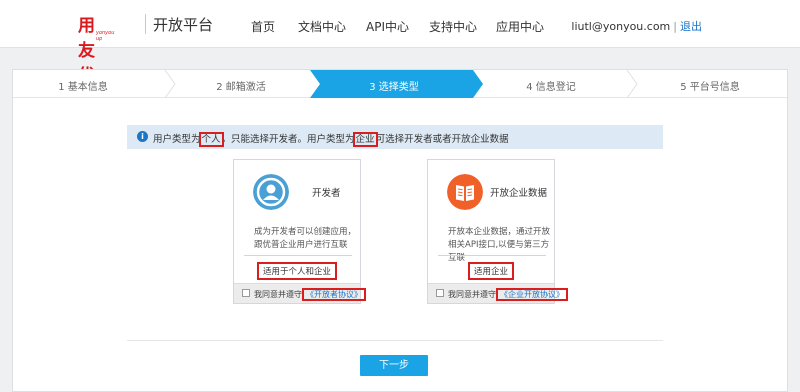 This screenshot has width=800, height=392. Describe the element at coordinates (326, 193) in the screenshot. I see `card-title: 开发者` at that location.